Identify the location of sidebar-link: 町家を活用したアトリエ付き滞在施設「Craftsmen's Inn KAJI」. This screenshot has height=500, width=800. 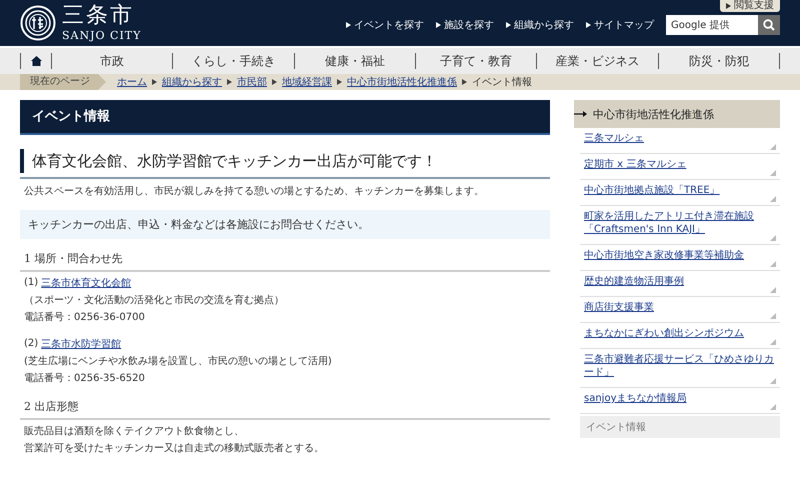
(680, 223).